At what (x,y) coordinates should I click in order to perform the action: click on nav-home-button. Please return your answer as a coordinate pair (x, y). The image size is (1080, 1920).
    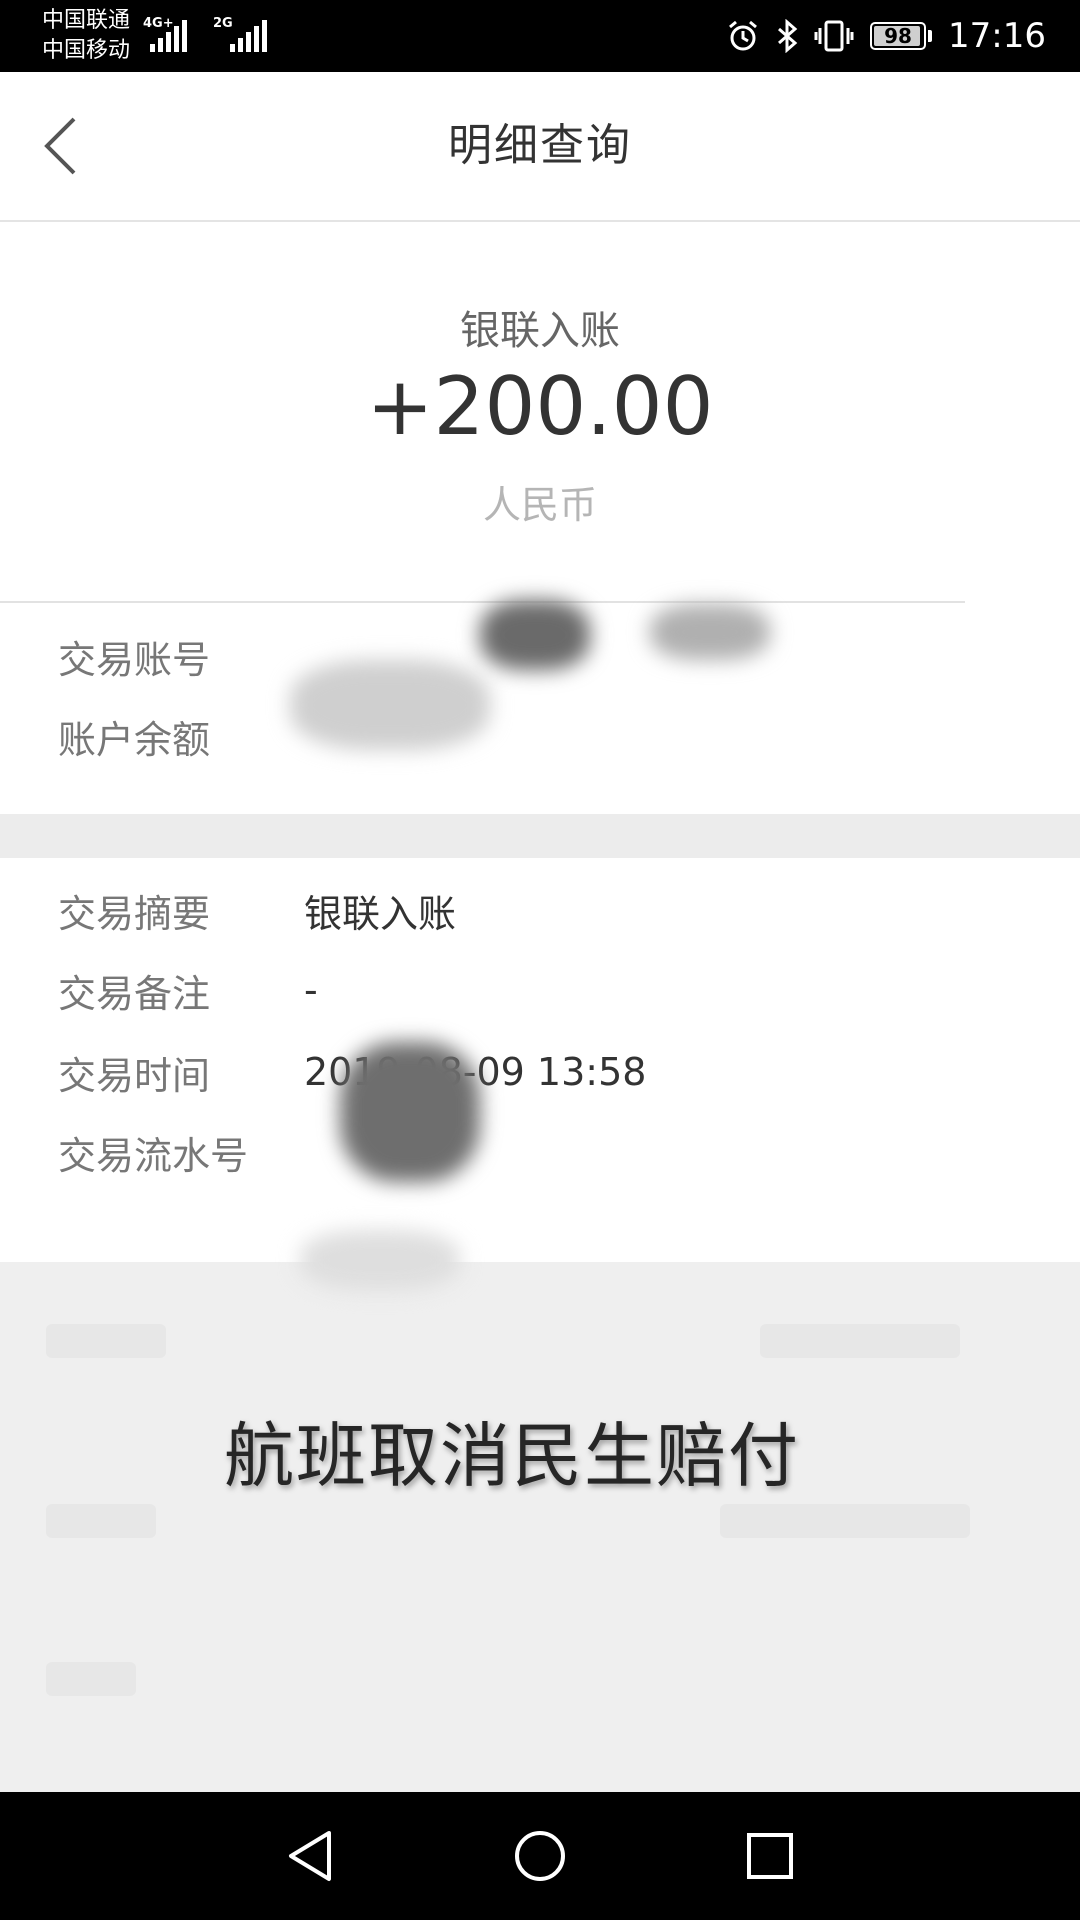
    Looking at the image, I should click on (540, 1856).